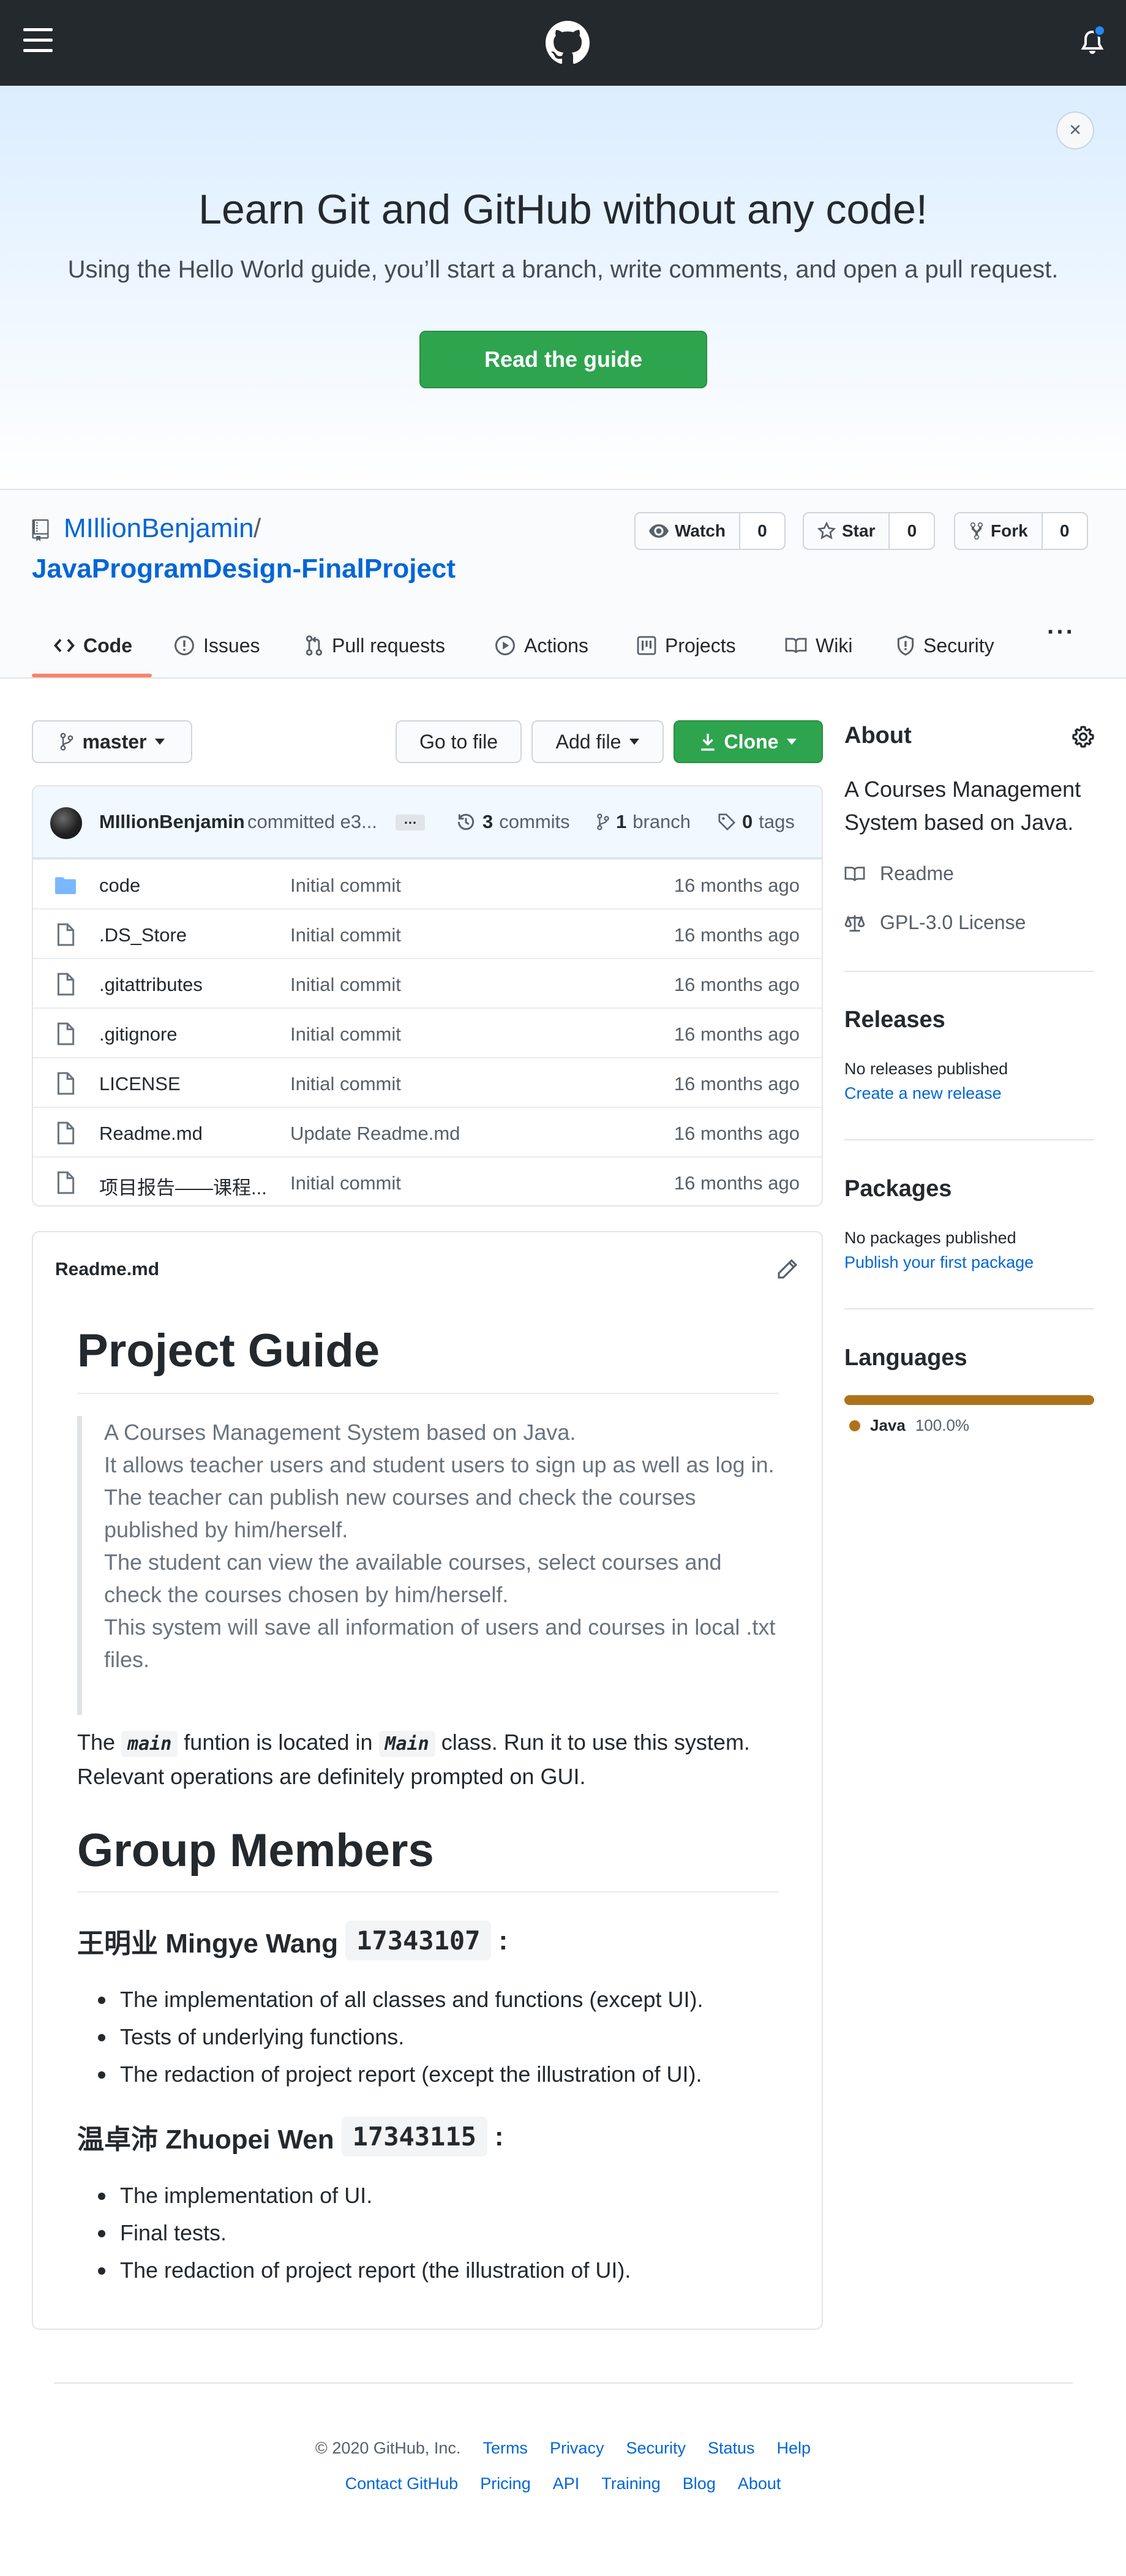 This screenshot has width=1126, height=2576. I want to click on tab-projects: Projects, so click(686, 645).